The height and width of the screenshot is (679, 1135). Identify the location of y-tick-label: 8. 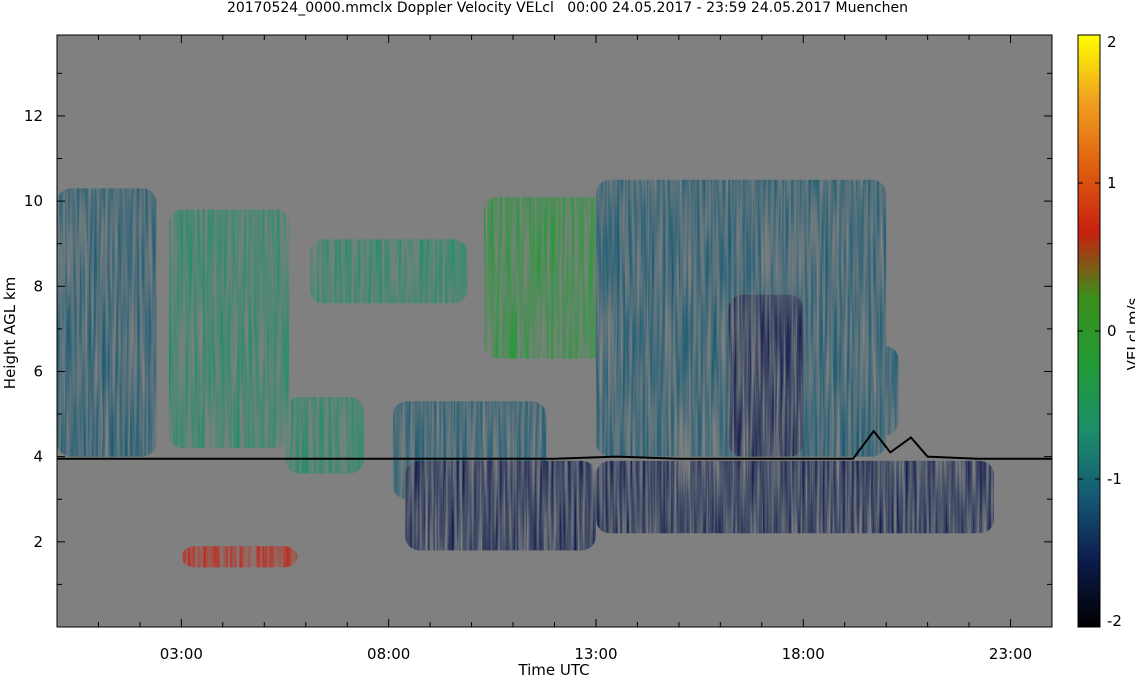
(38, 286).